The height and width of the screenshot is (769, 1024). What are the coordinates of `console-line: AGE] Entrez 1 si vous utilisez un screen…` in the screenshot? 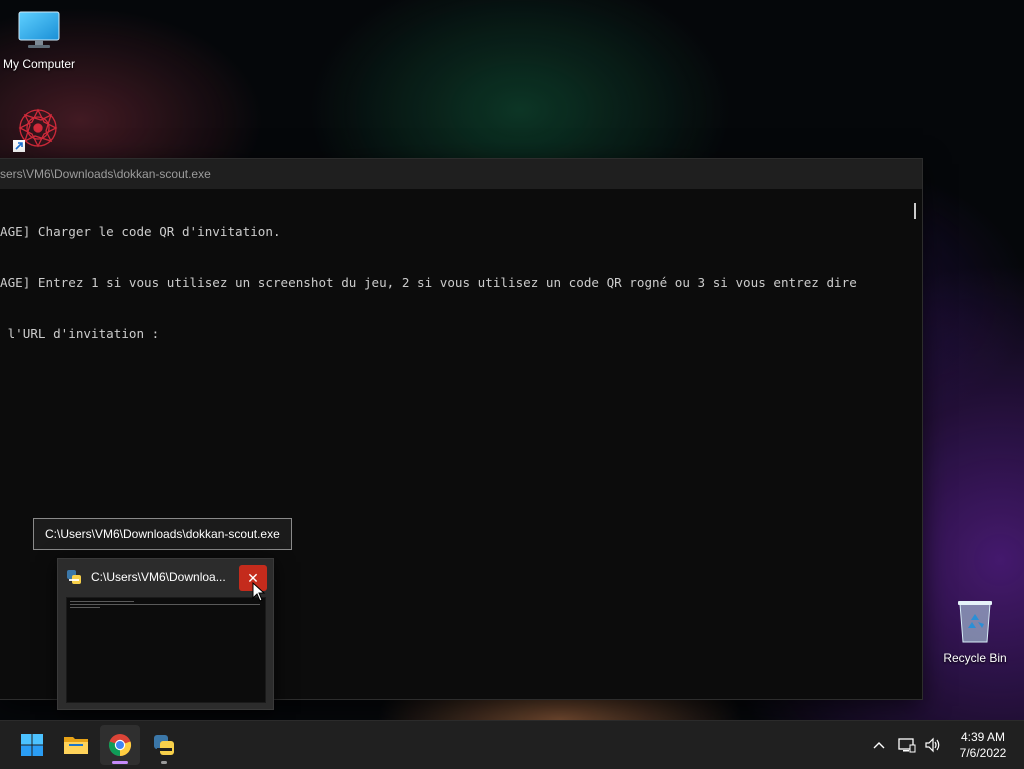 It's located at (428, 282).